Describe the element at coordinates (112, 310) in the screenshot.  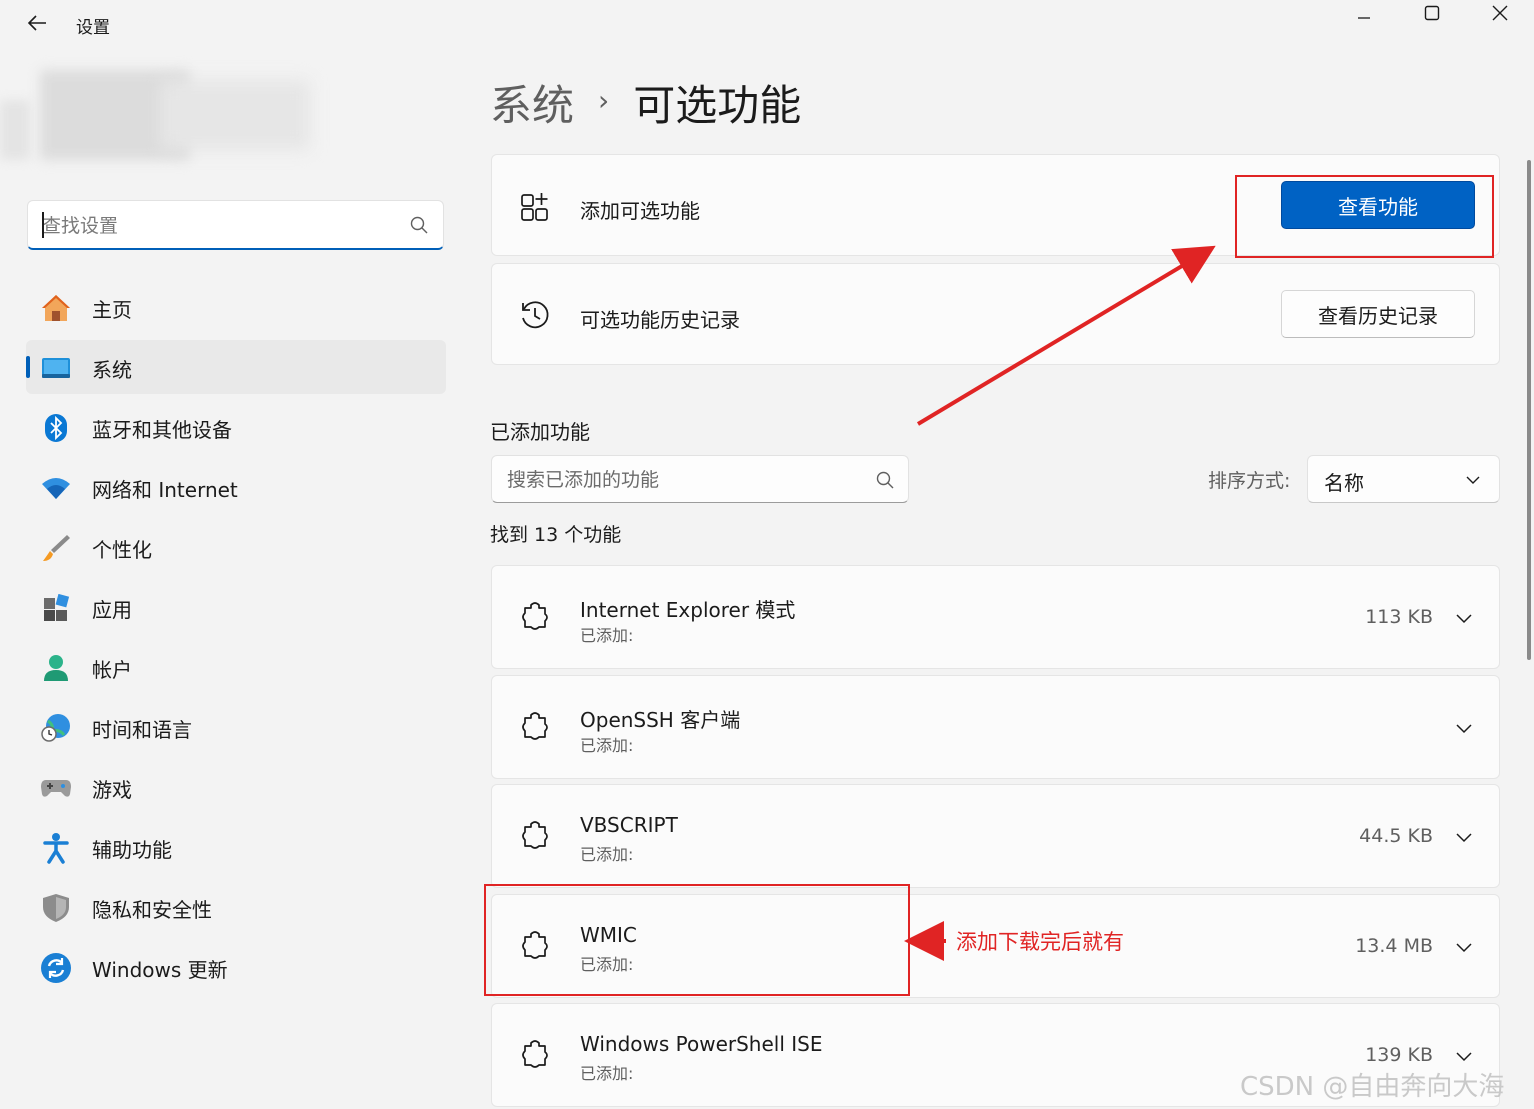
I see `sidebar-item-label: 主页` at that location.